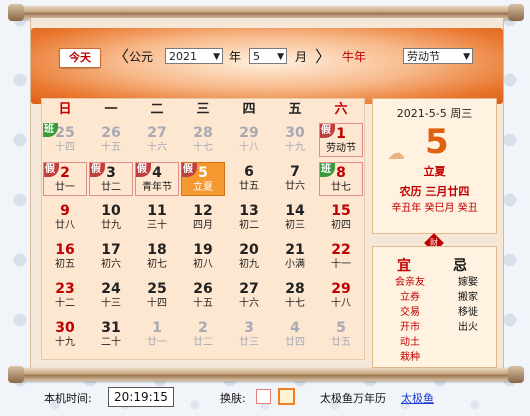 The width and height of the screenshot is (530, 416). Describe the element at coordinates (203, 218) in the screenshot. I see `day-cell: 12 四月` at that location.